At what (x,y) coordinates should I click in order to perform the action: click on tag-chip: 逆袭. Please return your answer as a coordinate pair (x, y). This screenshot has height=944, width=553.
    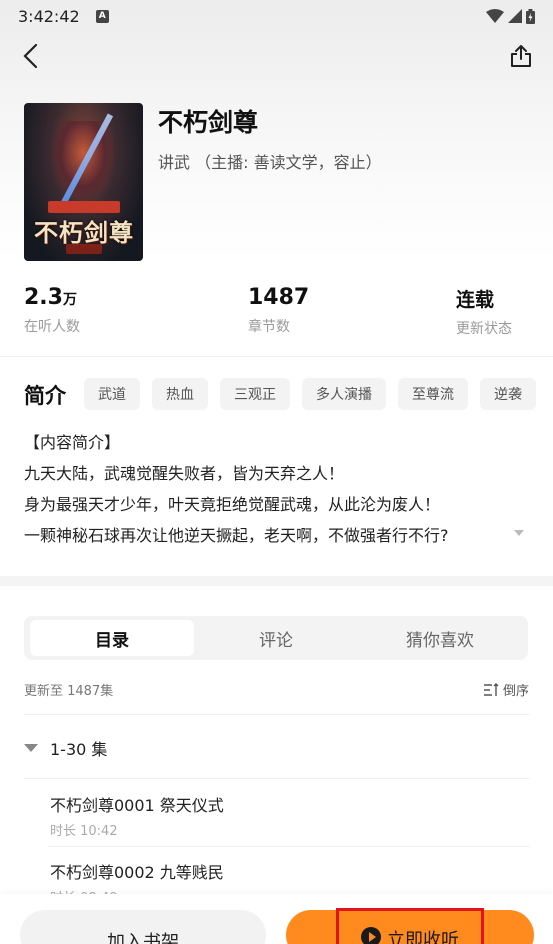
    Looking at the image, I should click on (508, 394).